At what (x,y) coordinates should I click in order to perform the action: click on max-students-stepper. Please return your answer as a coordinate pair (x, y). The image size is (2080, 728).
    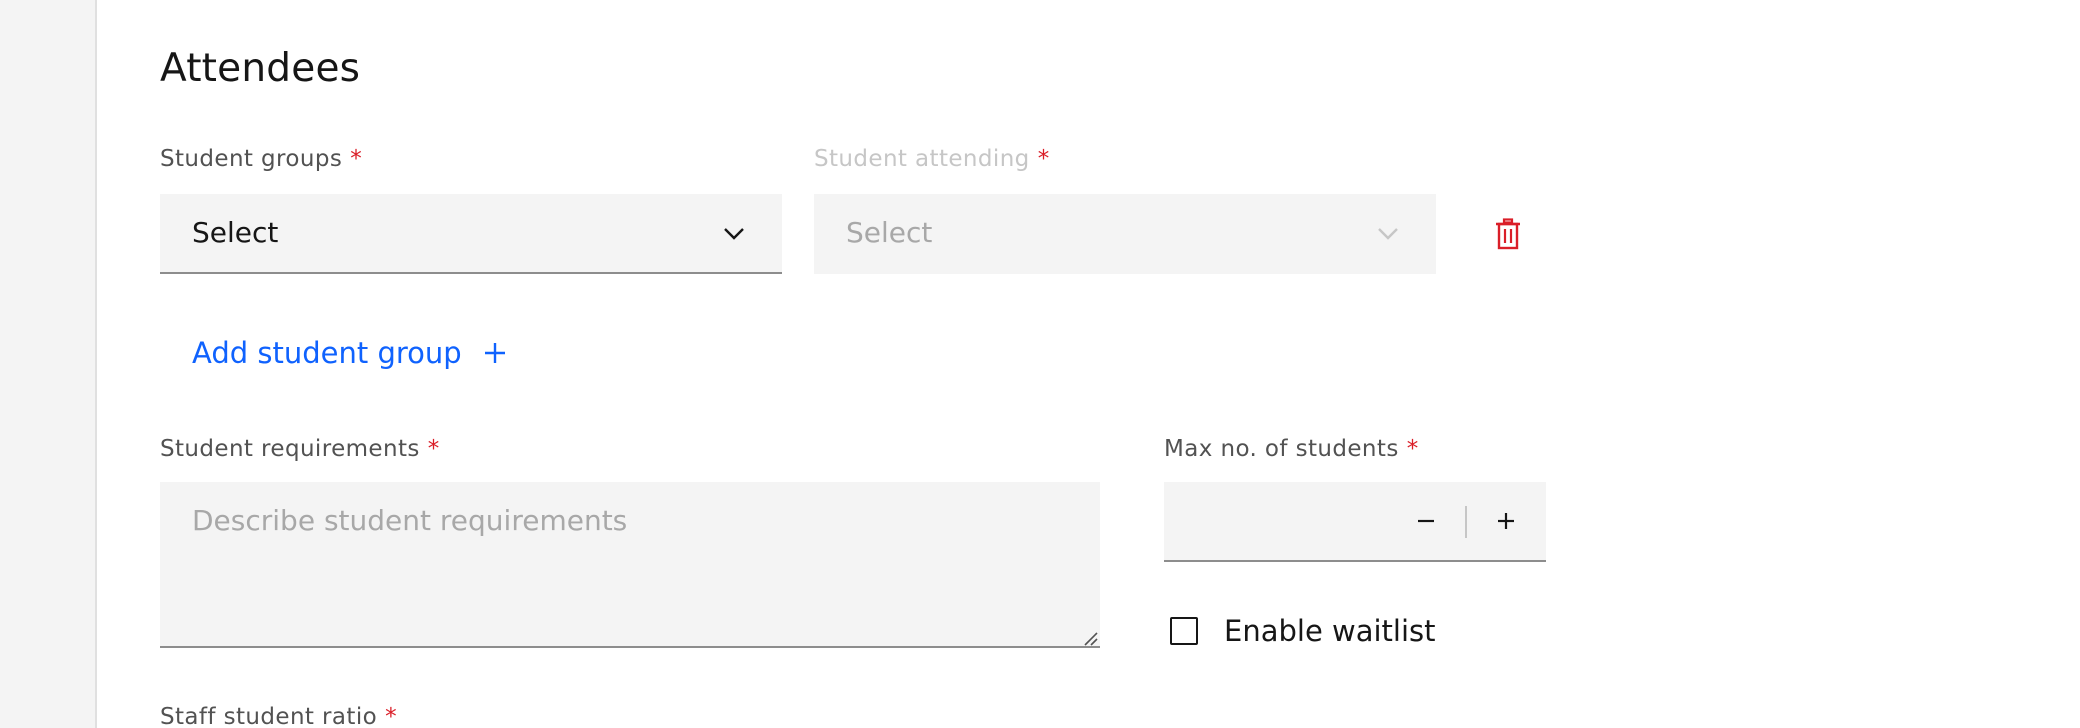
    Looking at the image, I should click on (1355, 522).